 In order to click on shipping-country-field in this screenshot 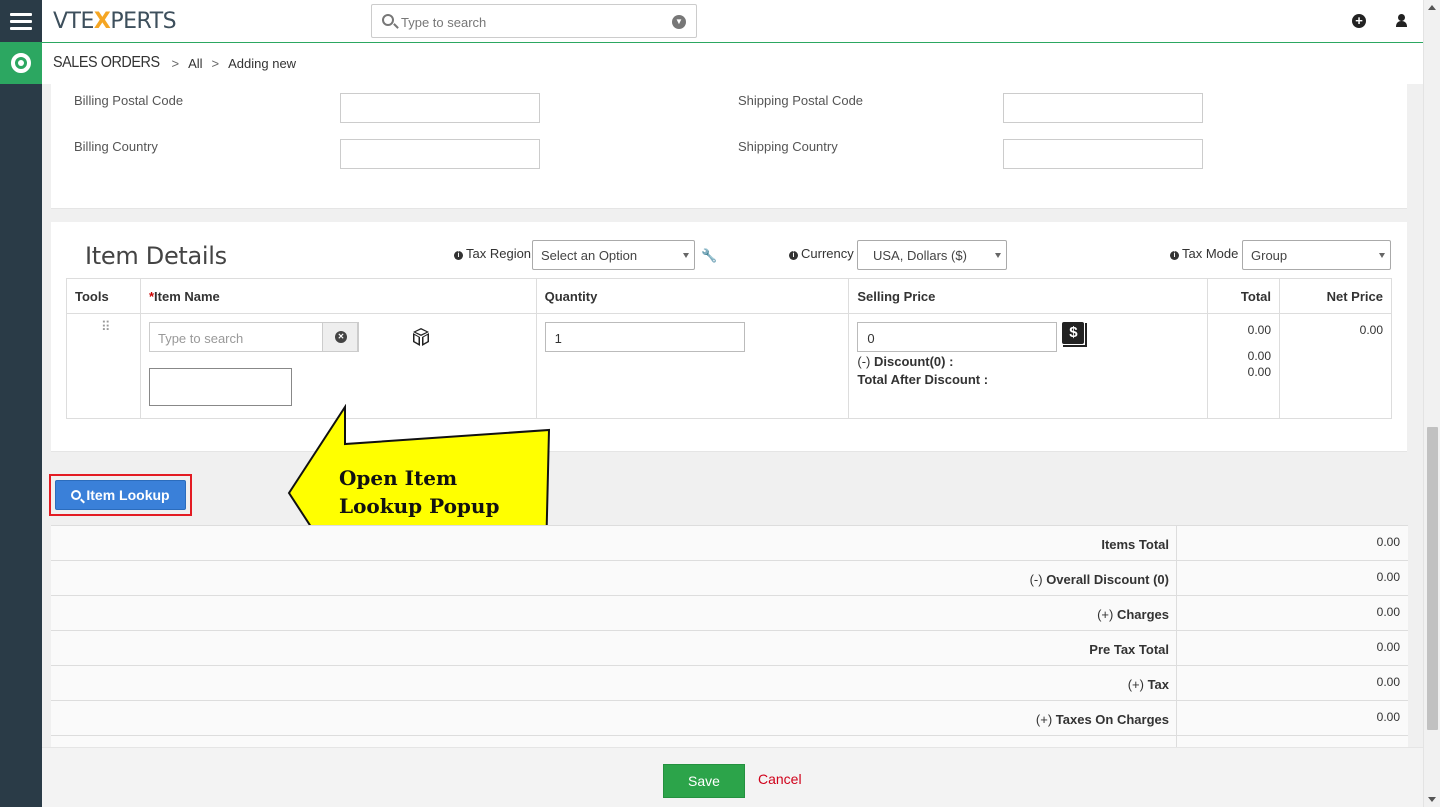, I will do `click(1103, 154)`.